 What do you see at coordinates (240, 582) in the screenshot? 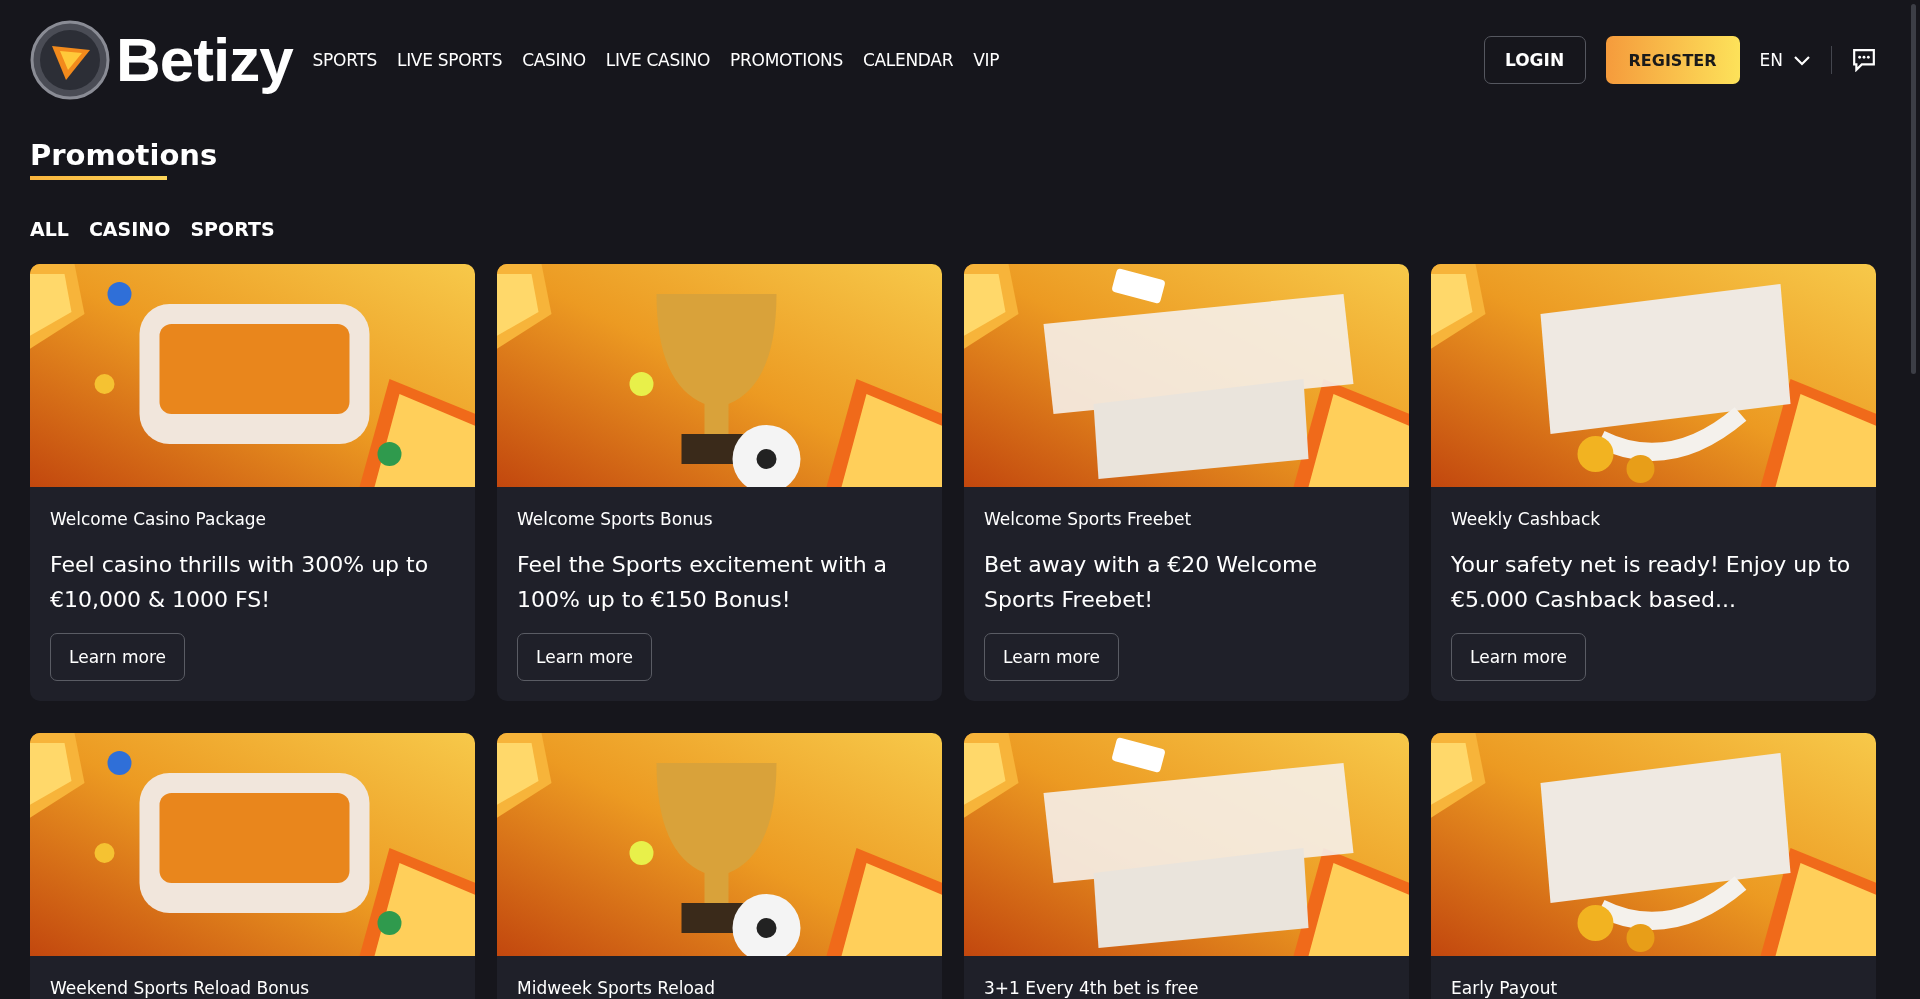
I see `promotion-description: Feel casino thrills with 300% up to €10,000 & 1000 FS!` at bounding box center [240, 582].